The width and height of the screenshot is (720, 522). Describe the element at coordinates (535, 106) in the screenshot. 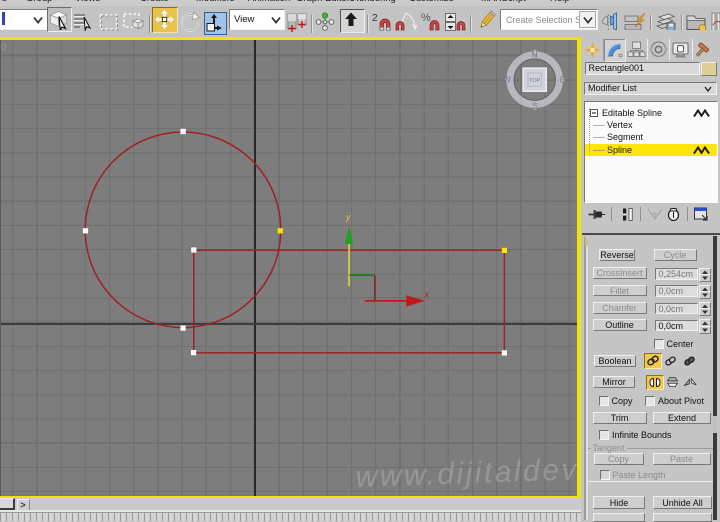

I see `svg-text: S` at that location.